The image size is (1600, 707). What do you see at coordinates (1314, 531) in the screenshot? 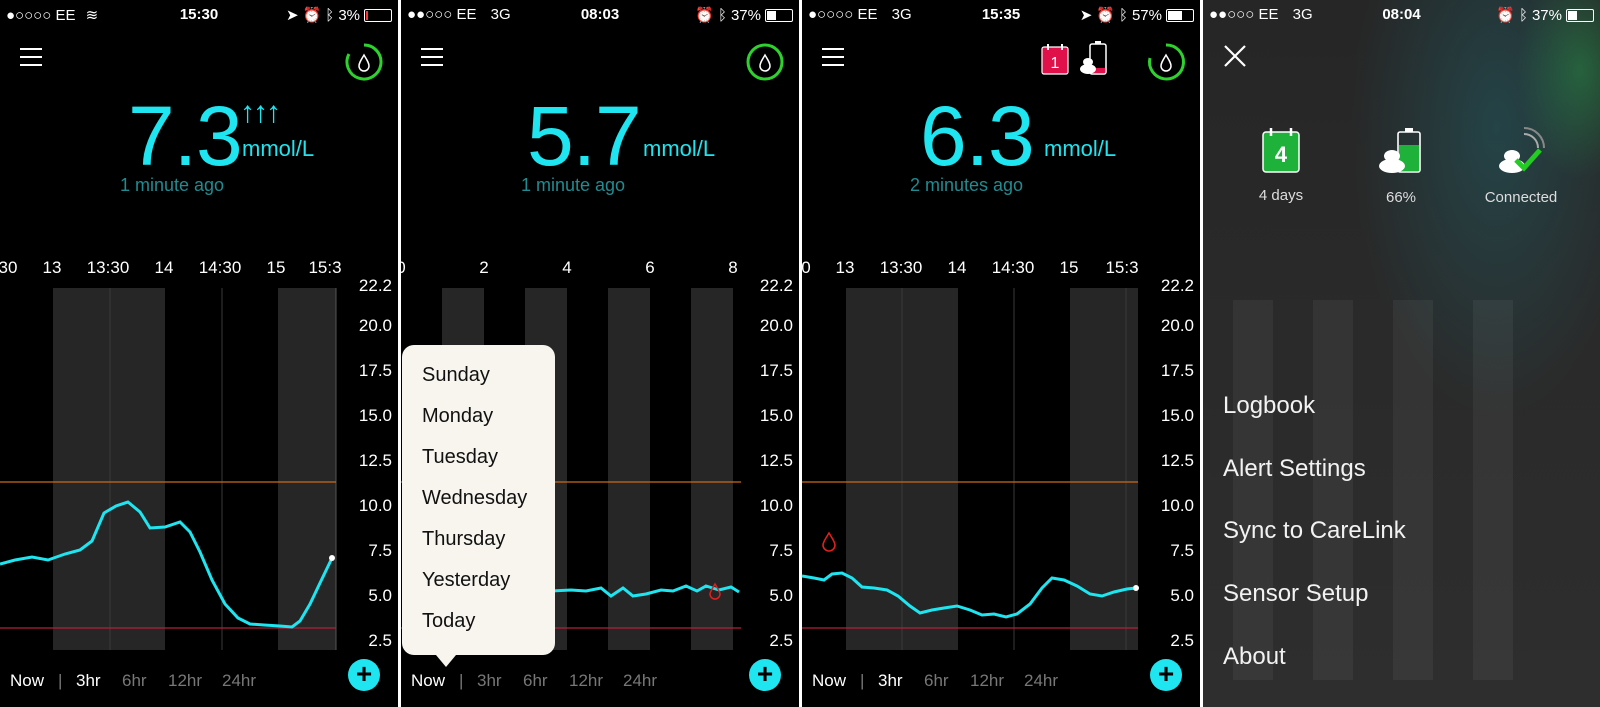
I see `menu-item-sync-carelink: Sync to CareLink` at bounding box center [1314, 531].